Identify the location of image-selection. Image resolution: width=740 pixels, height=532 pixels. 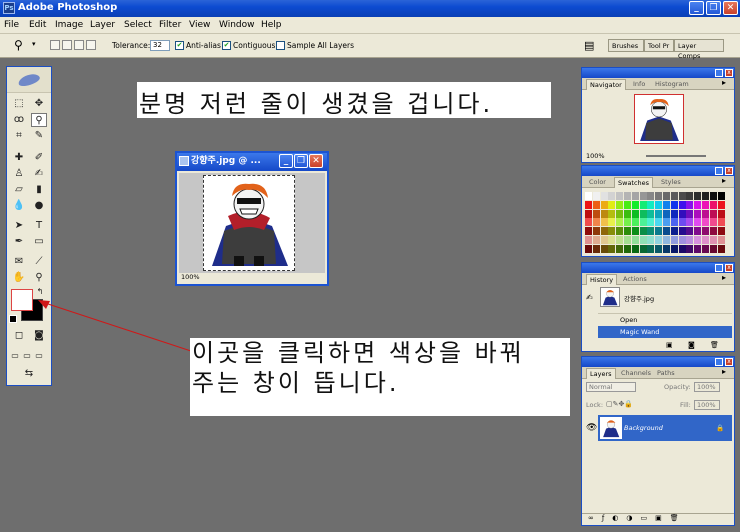
(249, 223).